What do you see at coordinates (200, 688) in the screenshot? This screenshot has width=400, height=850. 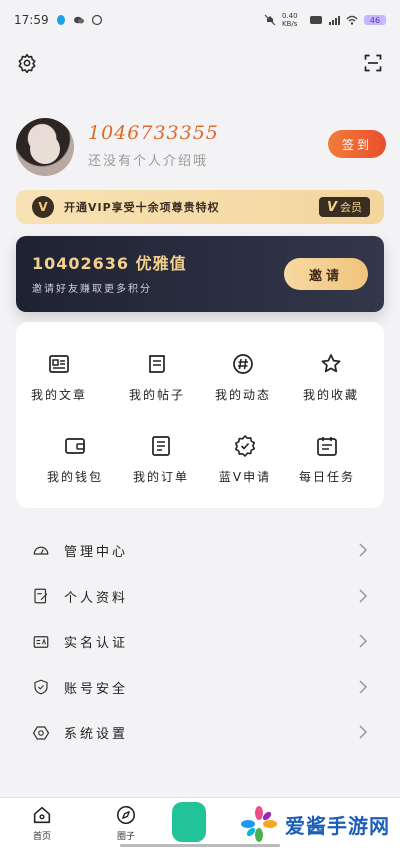 I see `menu-item-account-security: 账号安全` at bounding box center [200, 688].